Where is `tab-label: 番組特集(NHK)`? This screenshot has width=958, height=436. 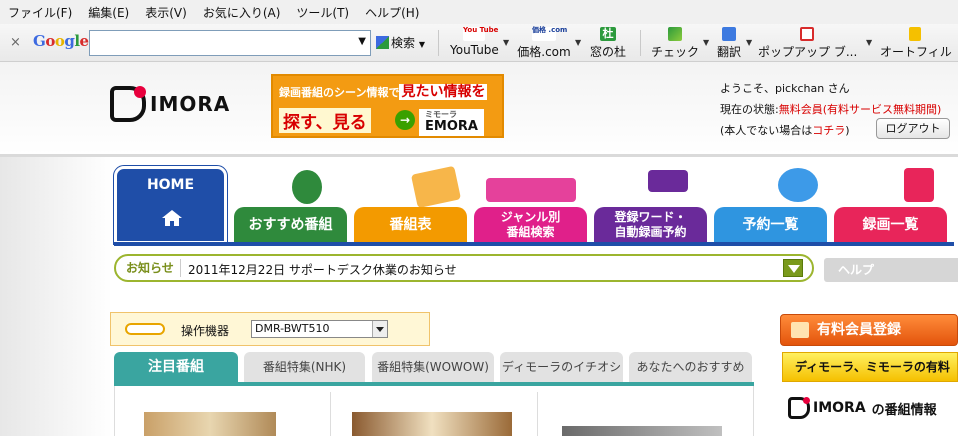 tab-label: 番組特集(NHK) is located at coordinates (304, 367).